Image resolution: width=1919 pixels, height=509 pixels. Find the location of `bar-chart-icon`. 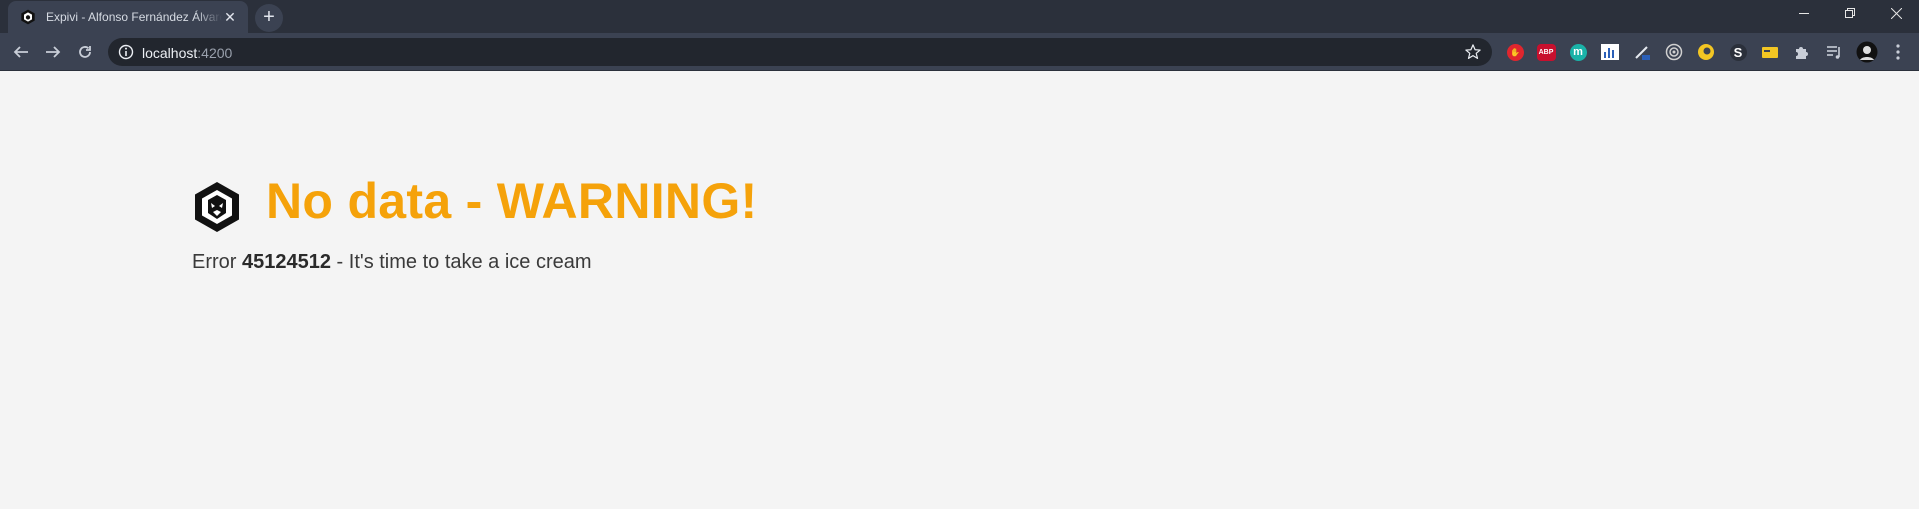

bar-chart-icon is located at coordinates (1610, 52).